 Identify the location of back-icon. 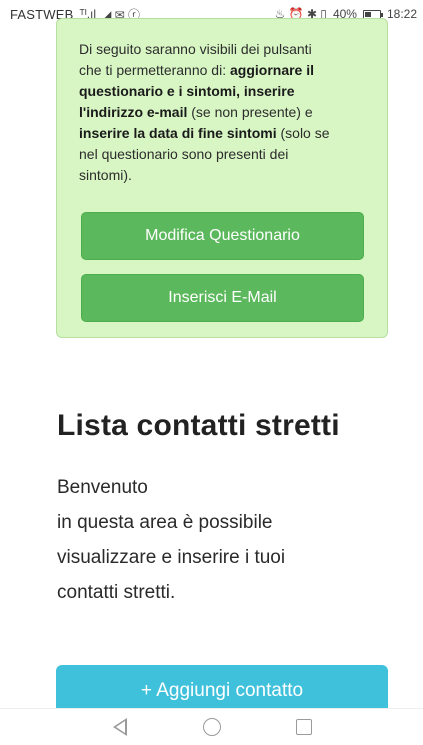
(119, 727).